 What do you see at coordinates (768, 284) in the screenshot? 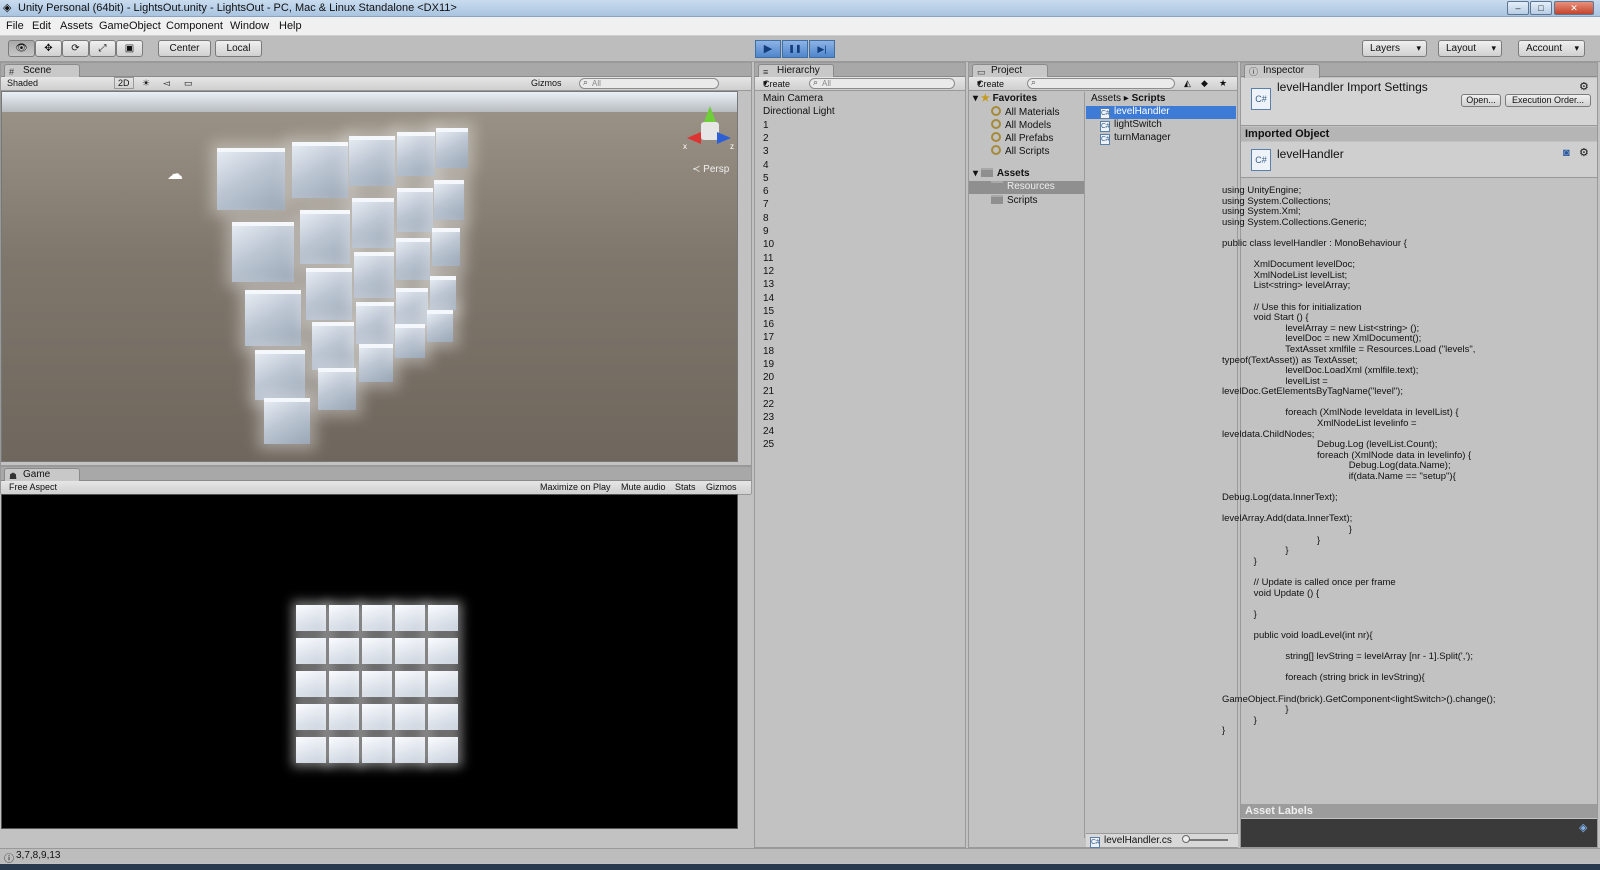
I see `hierarchy-item: 13` at bounding box center [768, 284].